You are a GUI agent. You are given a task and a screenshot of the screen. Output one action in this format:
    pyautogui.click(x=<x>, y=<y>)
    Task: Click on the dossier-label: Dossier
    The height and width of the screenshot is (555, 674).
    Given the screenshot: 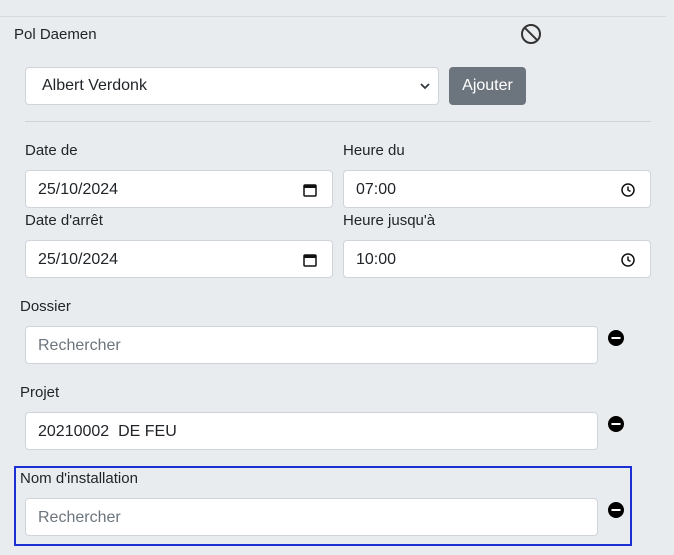 What is the action you would take?
    pyautogui.click(x=45, y=306)
    